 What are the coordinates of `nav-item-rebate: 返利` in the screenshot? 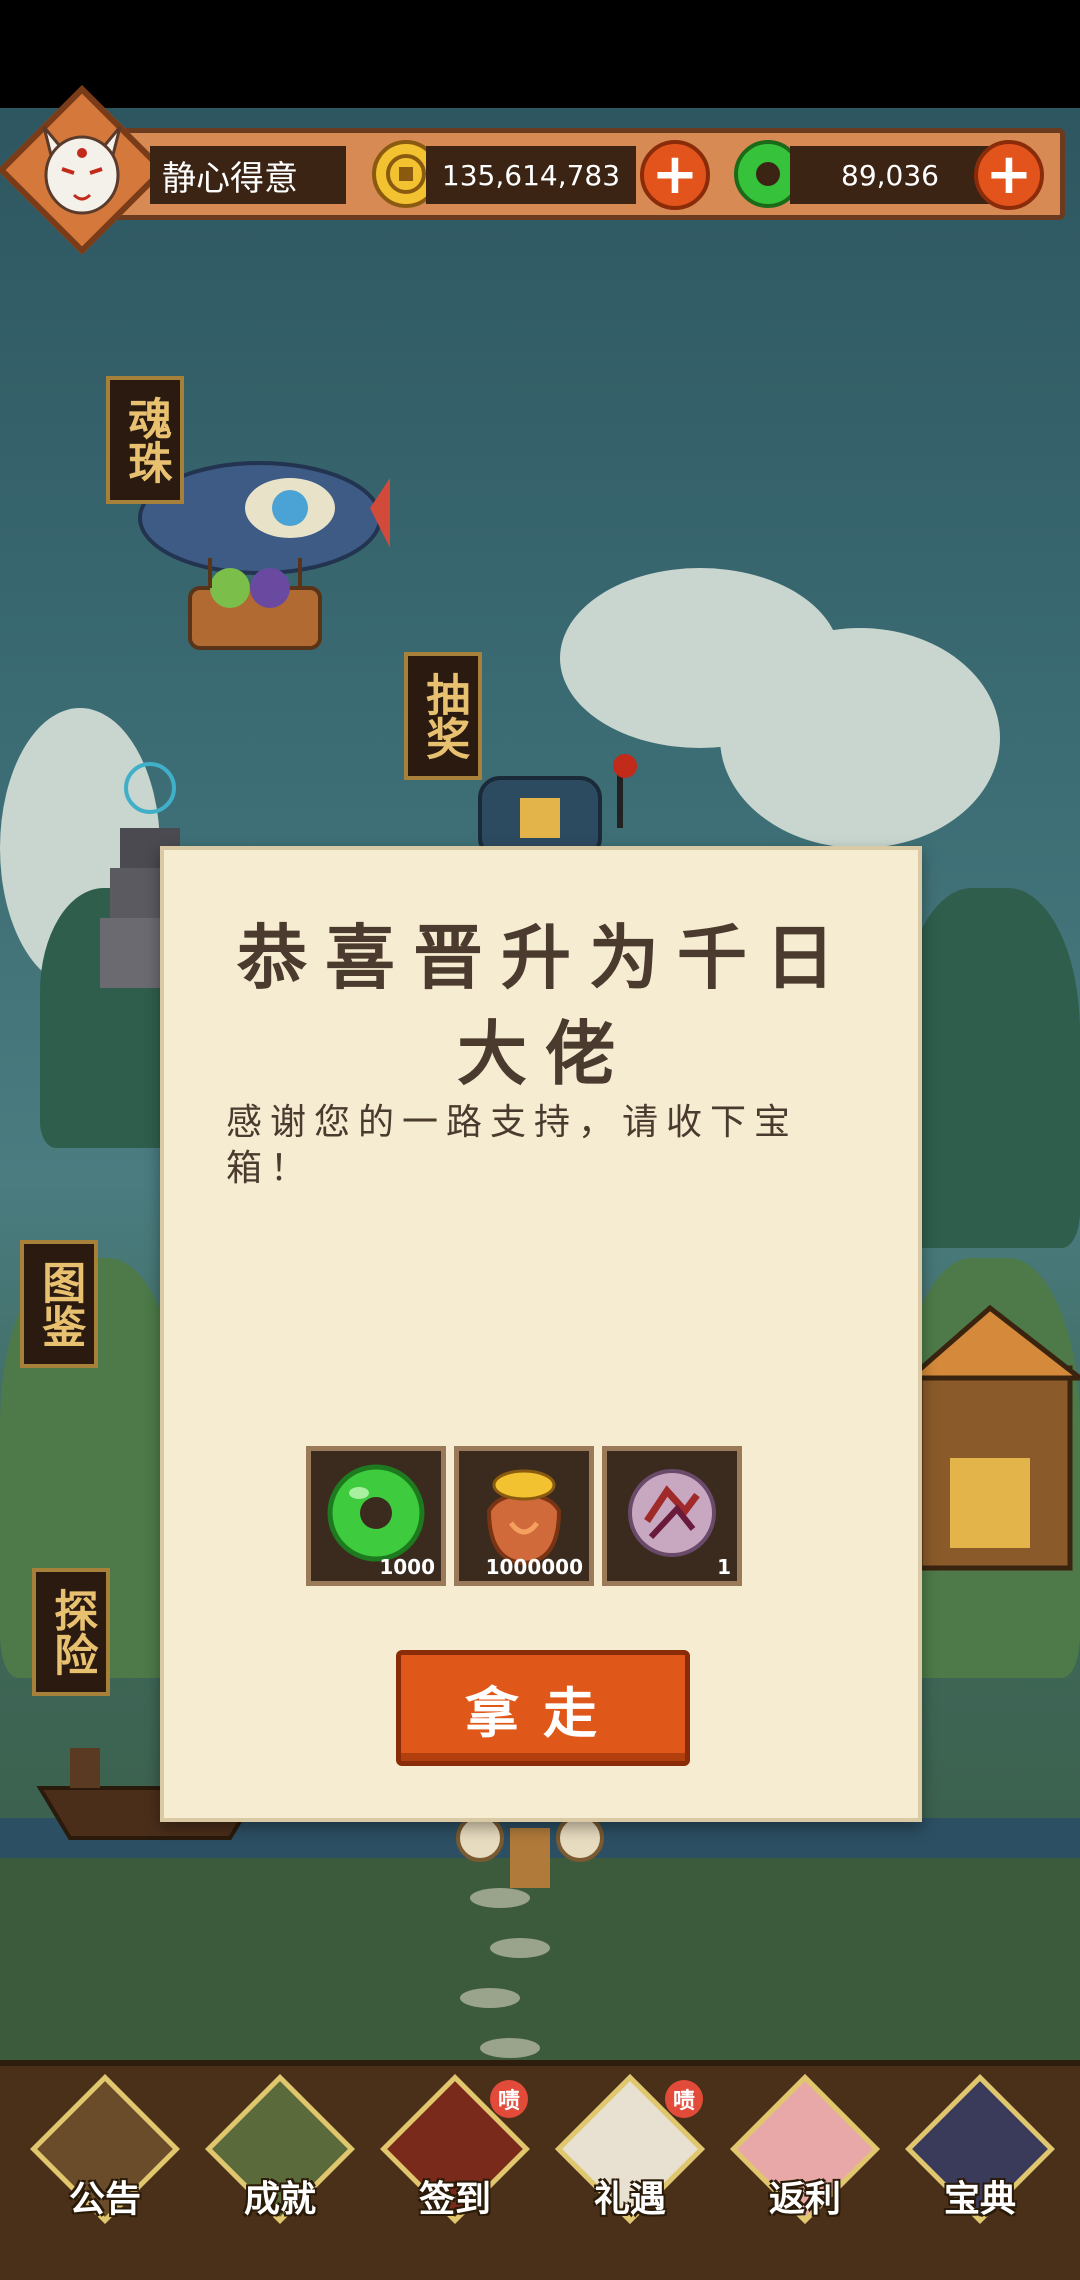 It's located at (805, 2162).